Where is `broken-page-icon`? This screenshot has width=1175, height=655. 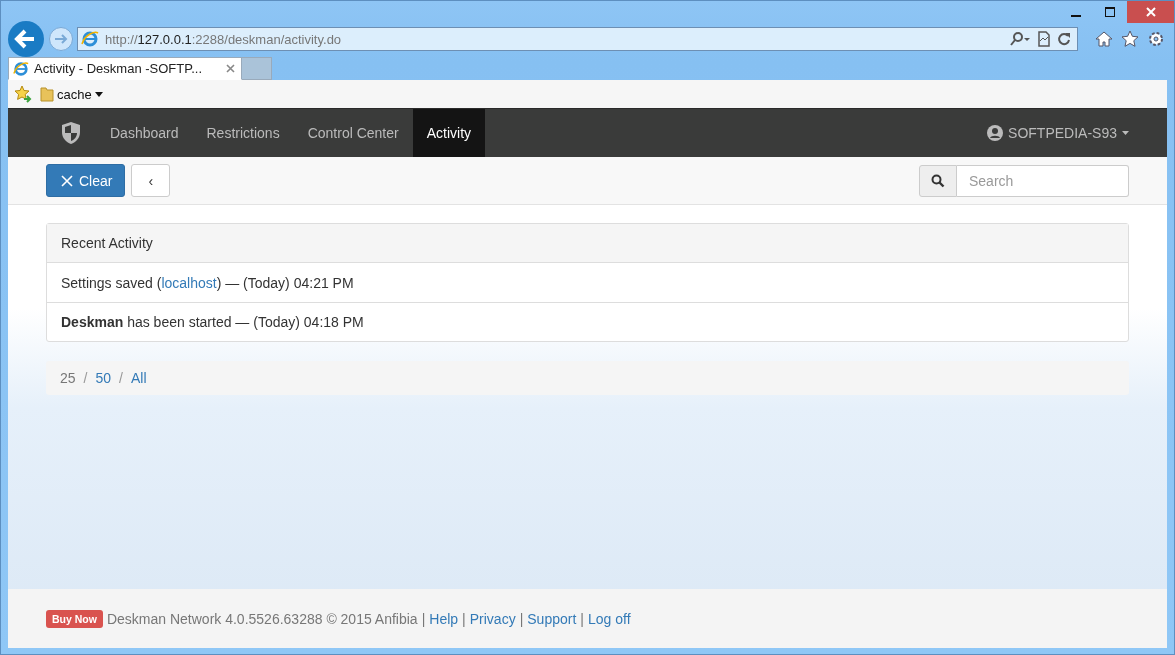 broken-page-icon is located at coordinates (1044, 39).